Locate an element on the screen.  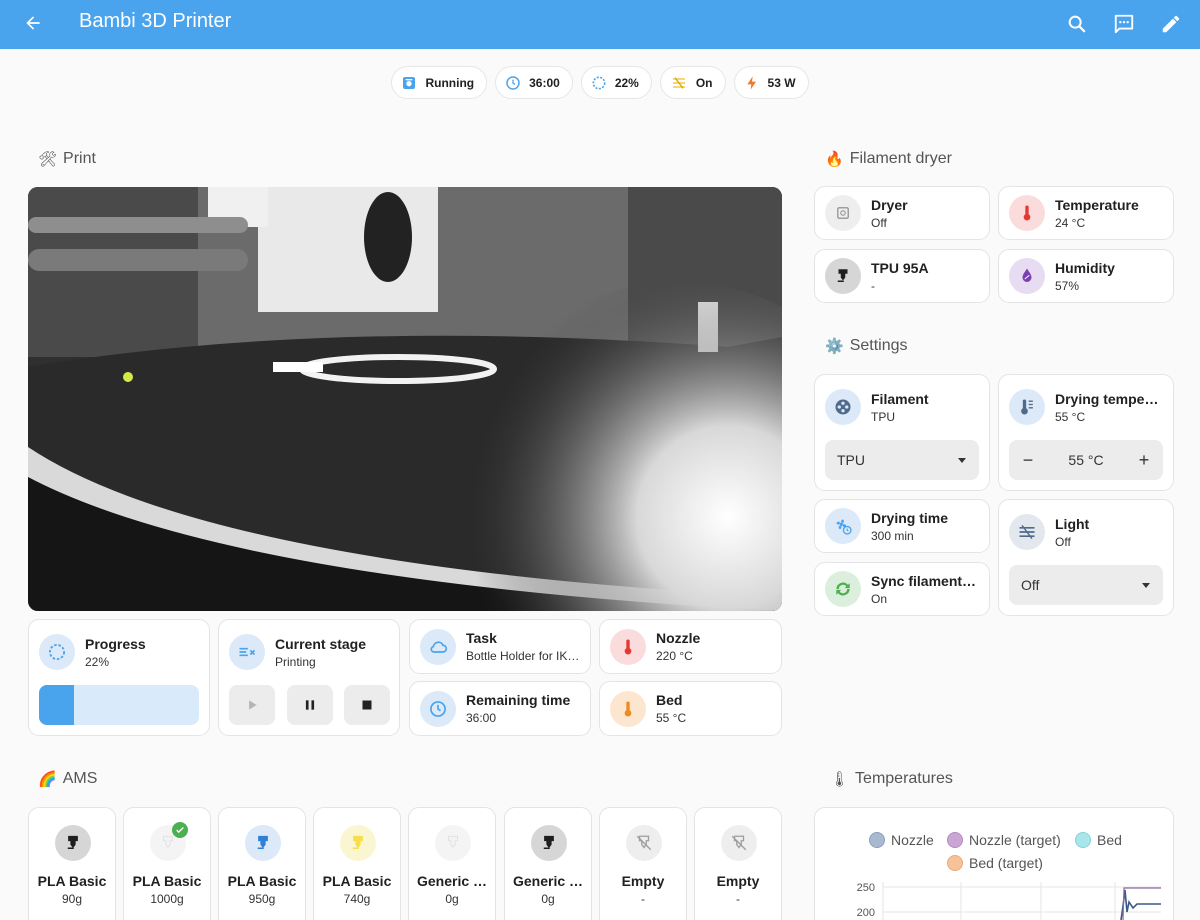
bed-card: Bed 55 °C is located at coordinates (690, 708).